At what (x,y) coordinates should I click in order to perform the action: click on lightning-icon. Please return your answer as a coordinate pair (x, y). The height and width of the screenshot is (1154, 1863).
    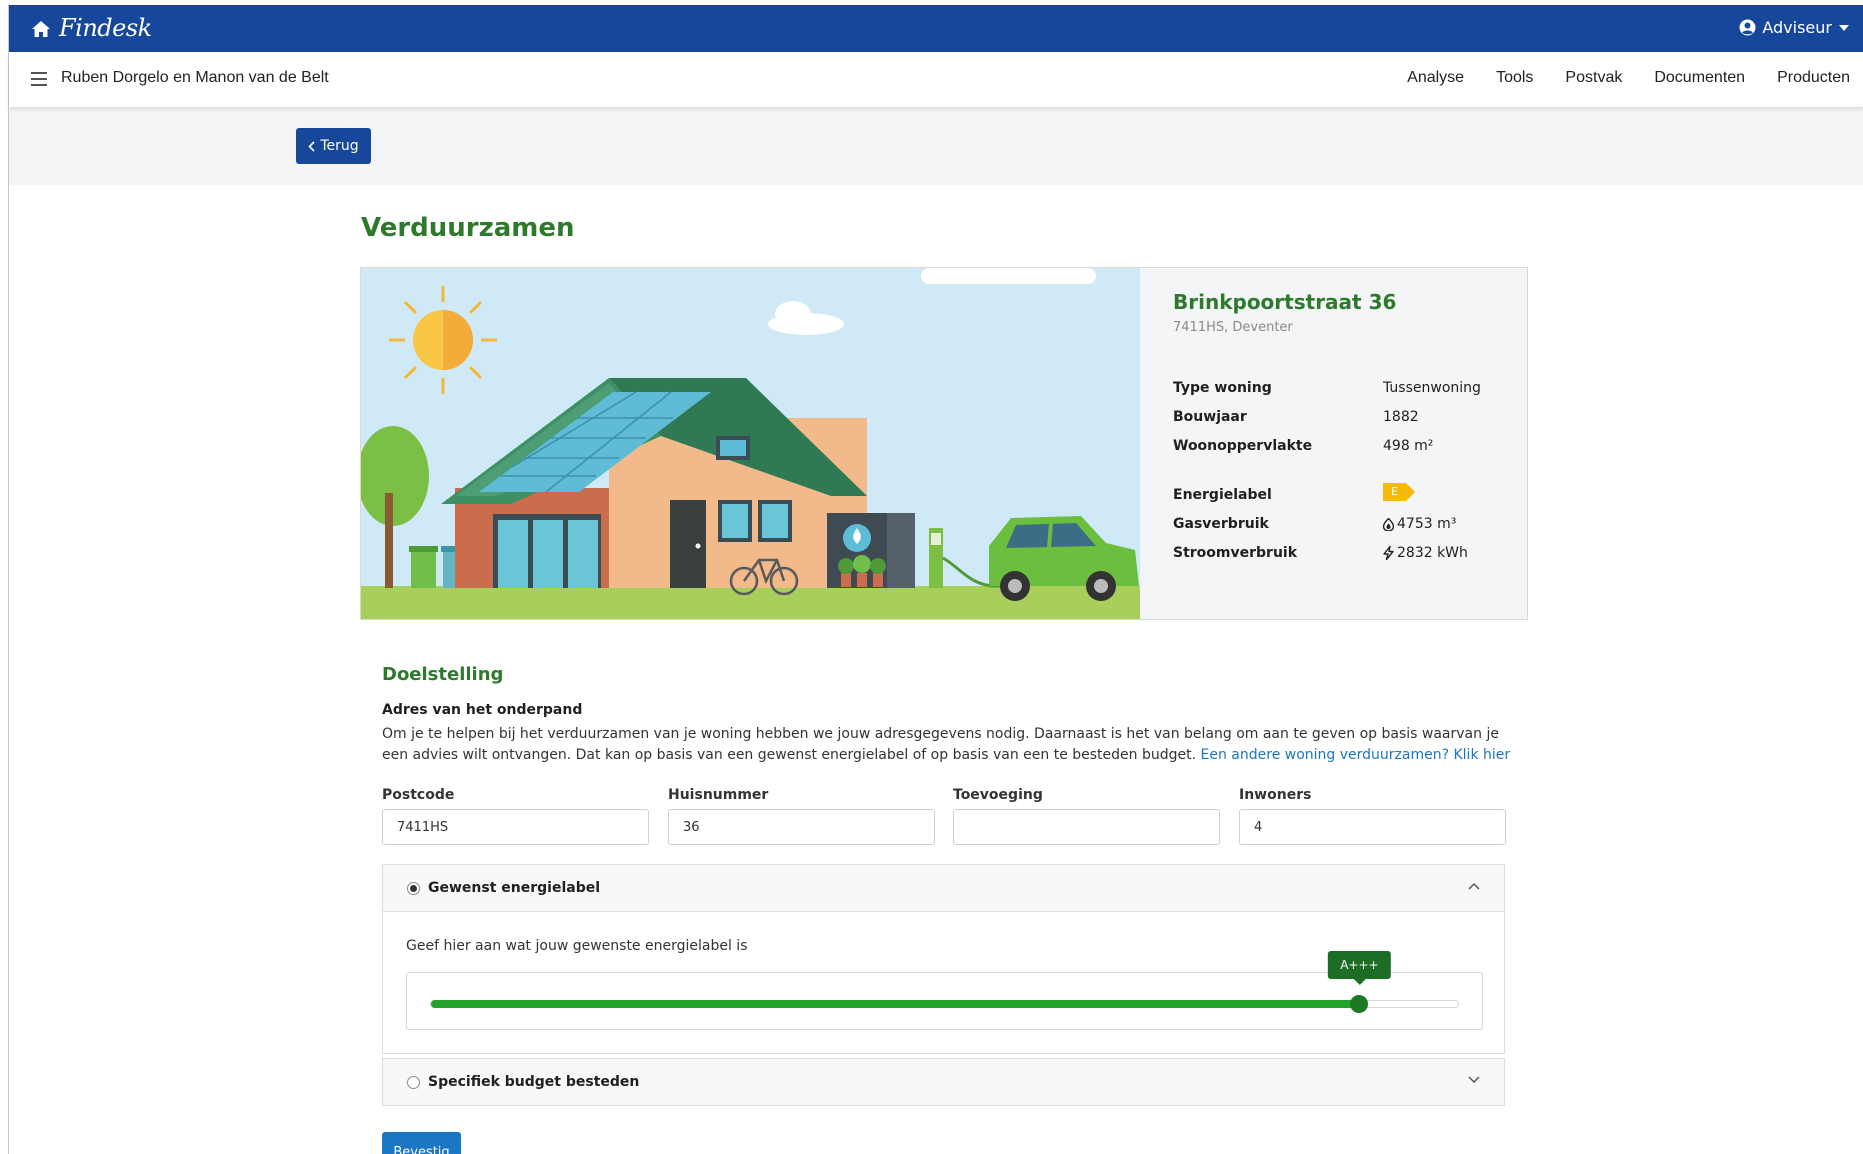
    Looking at the image, I should click on (1388, 553).